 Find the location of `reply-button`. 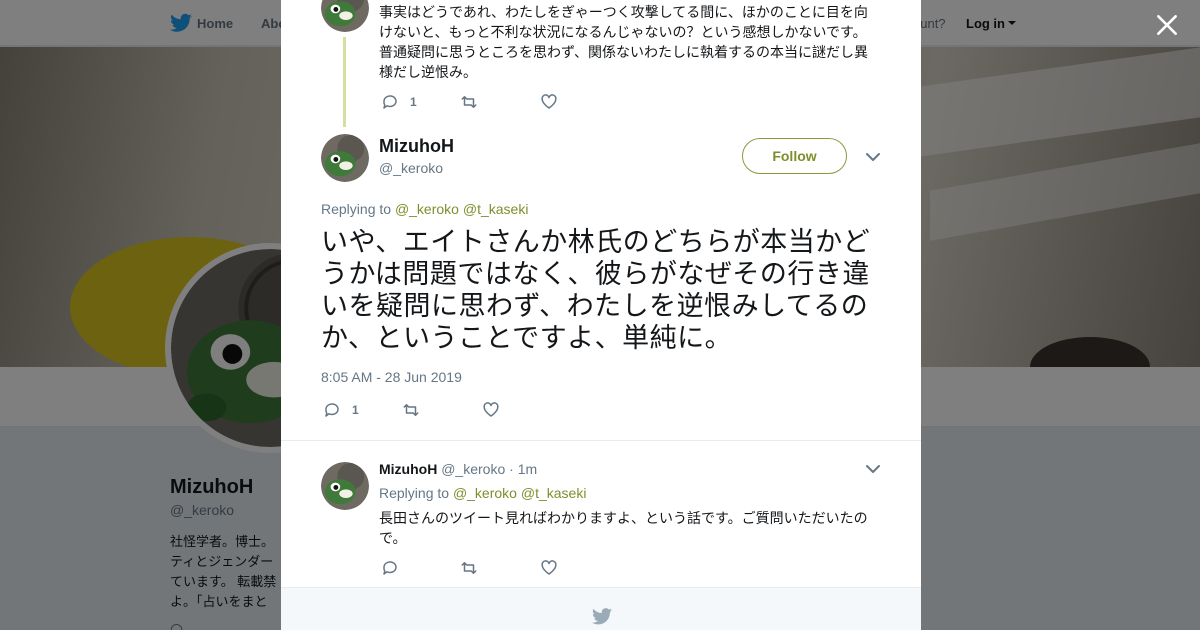

reply-button is located at coordinates (390, 568).